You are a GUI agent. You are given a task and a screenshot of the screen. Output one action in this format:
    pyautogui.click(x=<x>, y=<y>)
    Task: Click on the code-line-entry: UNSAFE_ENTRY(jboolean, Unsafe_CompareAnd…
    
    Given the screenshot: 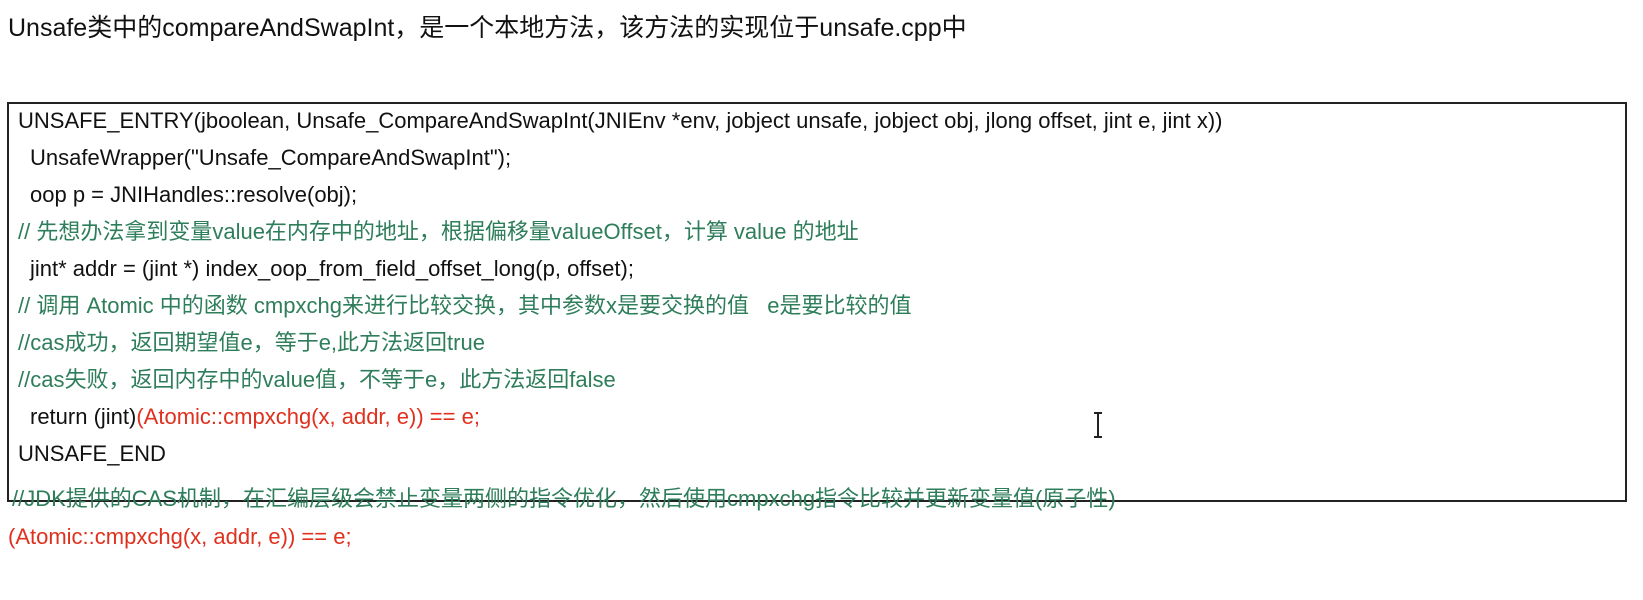 What is the action you would take?
    pyautogui.click(x=620, y=120)
    